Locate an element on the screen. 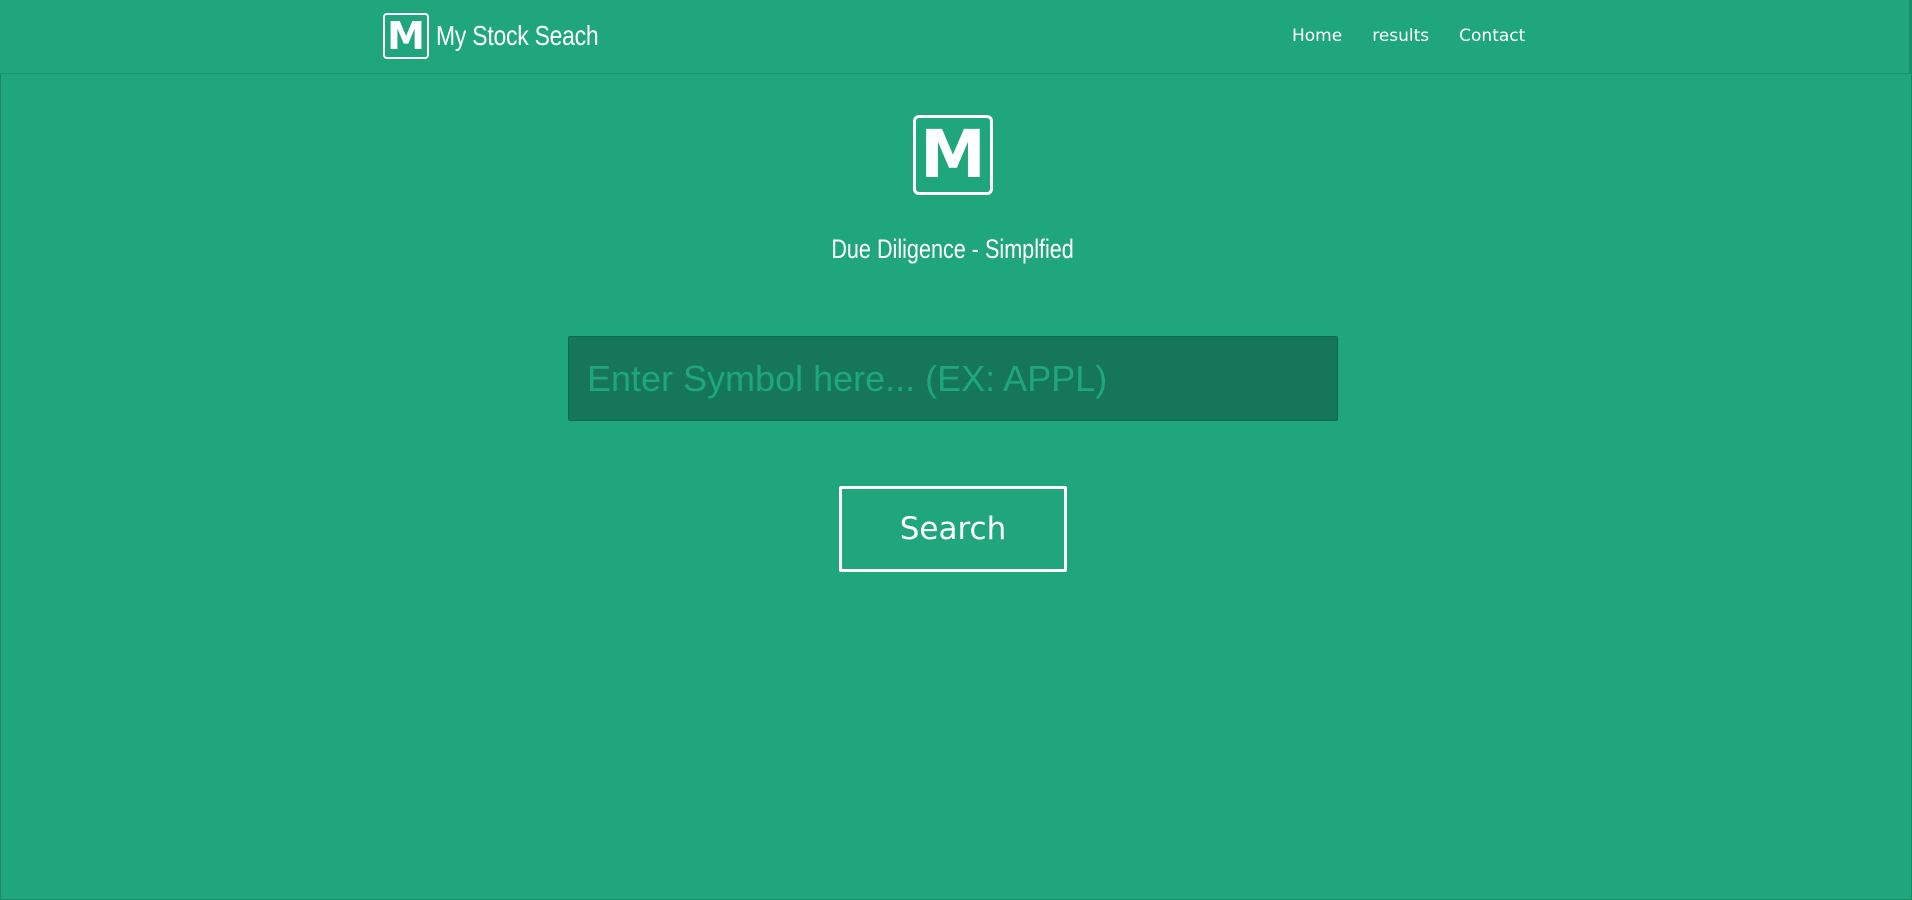 The image size is (1912, 900). symbol-search-input is located at coordinates (953, 378).